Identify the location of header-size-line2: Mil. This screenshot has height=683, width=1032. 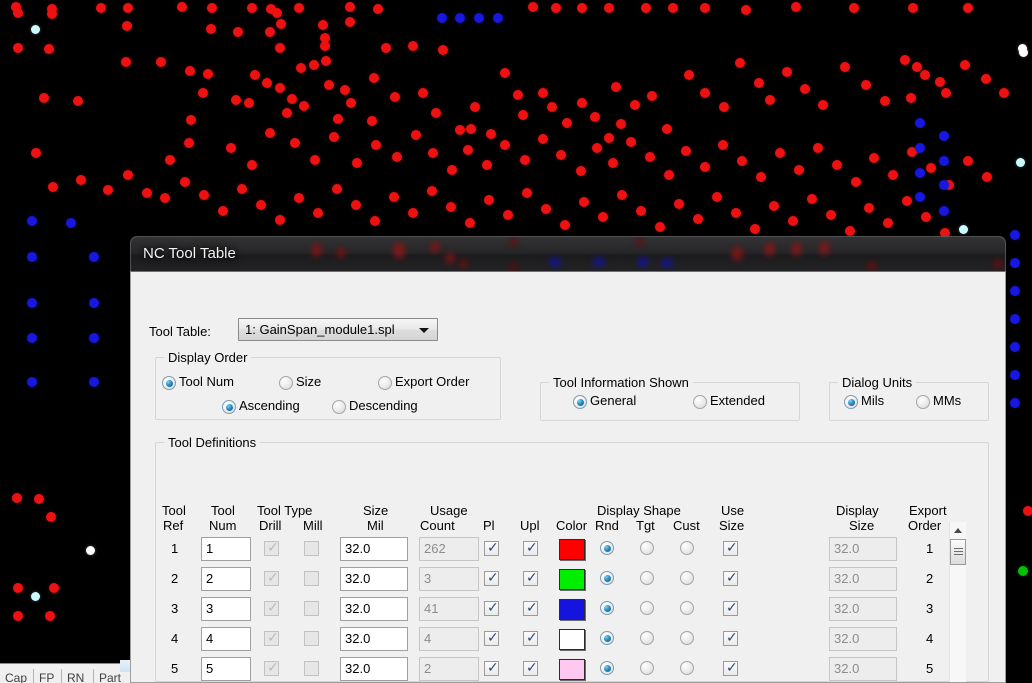
(375, 525).